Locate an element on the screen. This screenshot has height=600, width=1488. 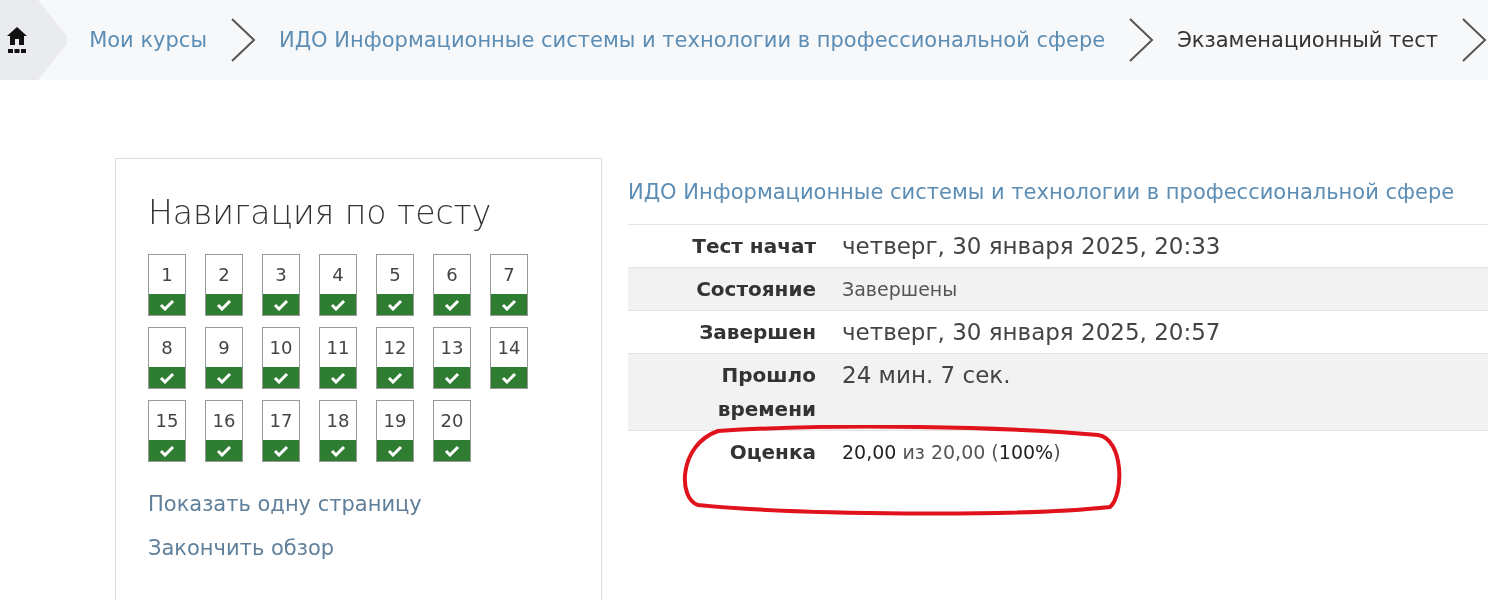
question-button: 12 is located at coordinates (395, 358).